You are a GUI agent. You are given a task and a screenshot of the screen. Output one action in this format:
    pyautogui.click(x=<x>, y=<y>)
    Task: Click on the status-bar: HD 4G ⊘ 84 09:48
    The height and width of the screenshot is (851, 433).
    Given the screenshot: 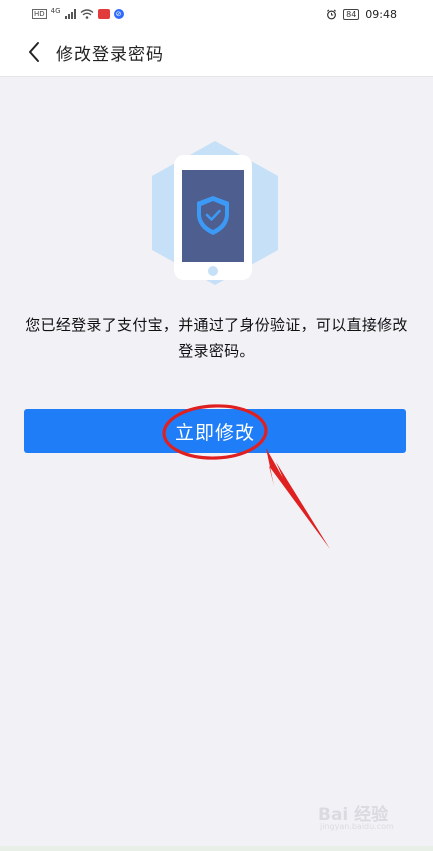 What is the action you would take?
    pyautogui.click(x=216, y=14)
    